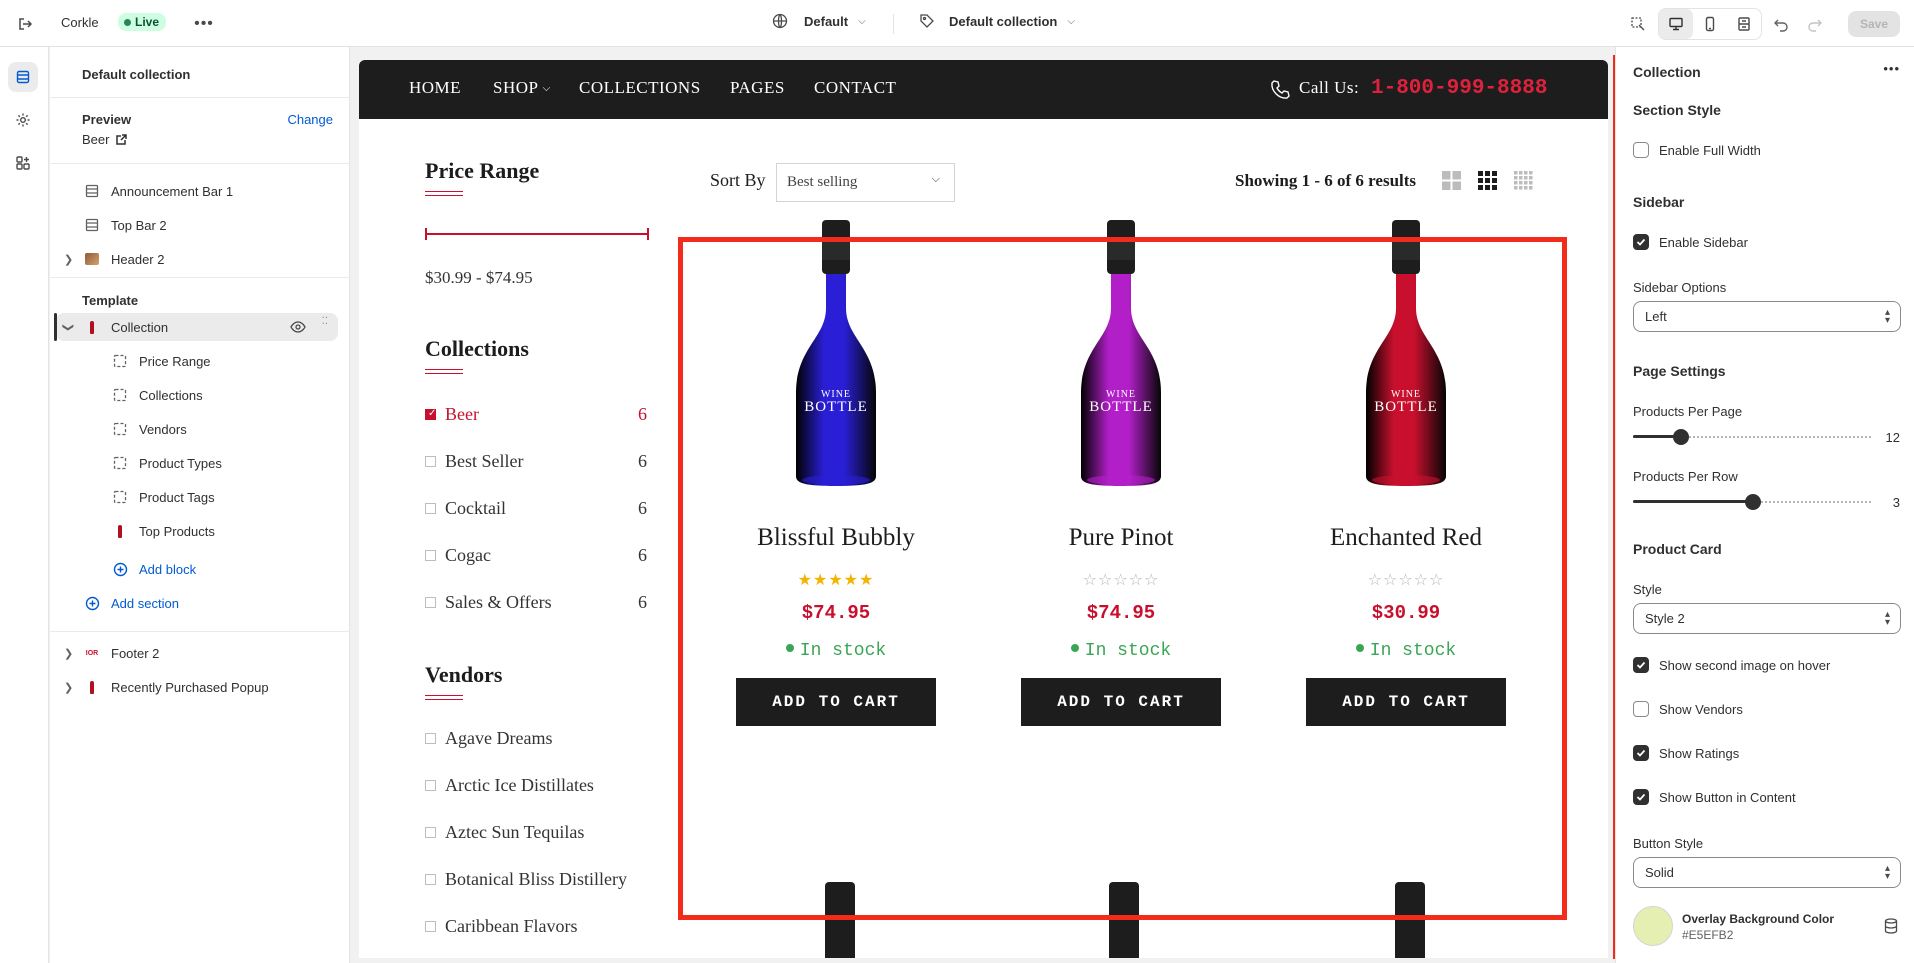 The image size is (1914, 963). Describe the element at coordinates (1121, 538) in the screenshot. I see `product-name: Pure Pinot` at that location.